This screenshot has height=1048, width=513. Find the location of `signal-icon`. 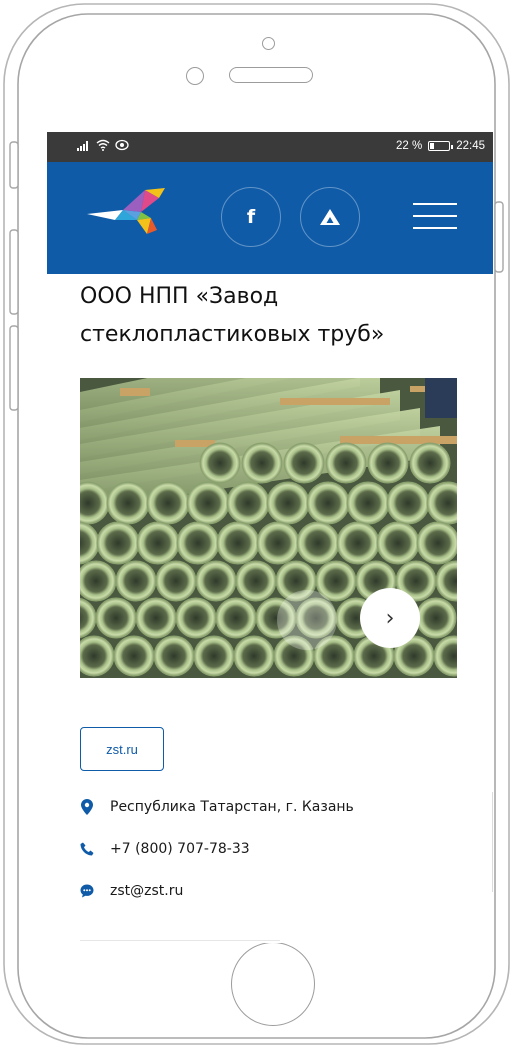

signal-icon is located at coordinates (82, 145).